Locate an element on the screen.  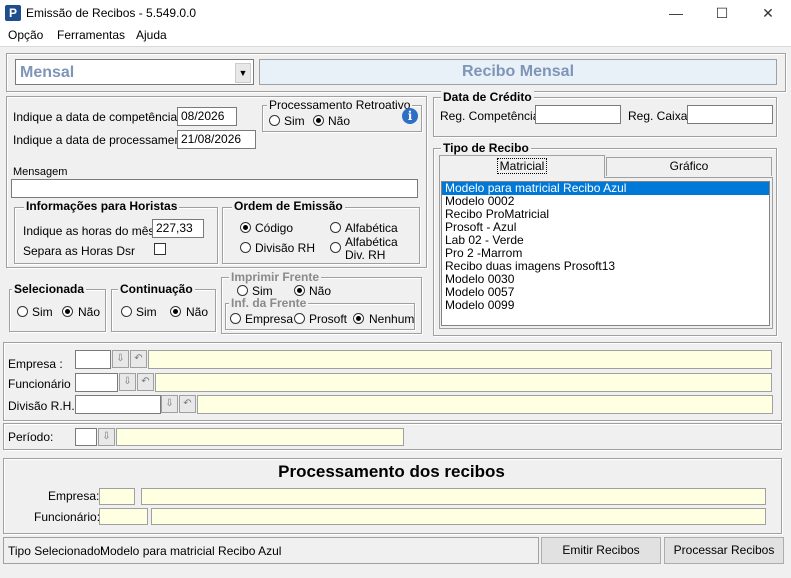
processar-recibos-button: Processar Recibos is located at coordinates (724, 550).